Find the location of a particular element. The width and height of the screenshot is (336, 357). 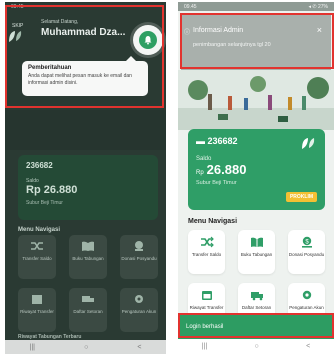

balance-card: 236682 Saldo Rp 26.880 Subur Beji Timur is located at coordinates (88, 187).